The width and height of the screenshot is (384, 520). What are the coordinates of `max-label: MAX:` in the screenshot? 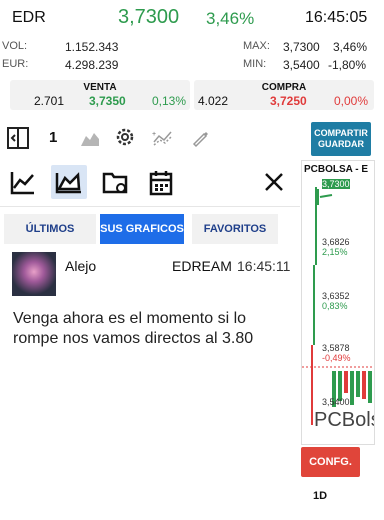 It's located at (256, 46).